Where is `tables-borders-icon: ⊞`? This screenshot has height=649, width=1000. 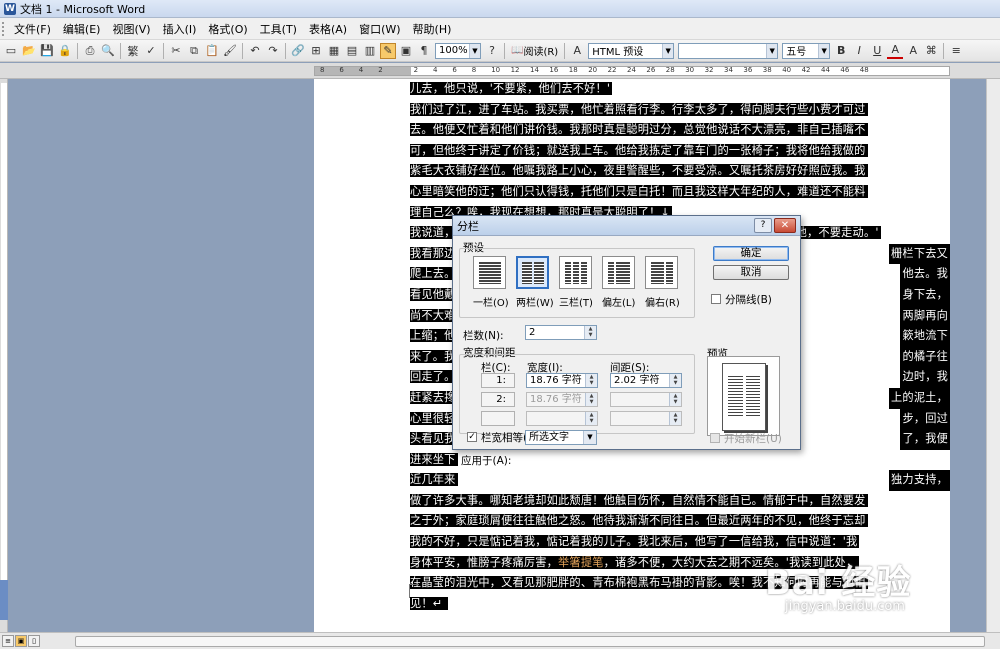
tables-borders-icon: ⊞ is located at coordinates (316, 51).